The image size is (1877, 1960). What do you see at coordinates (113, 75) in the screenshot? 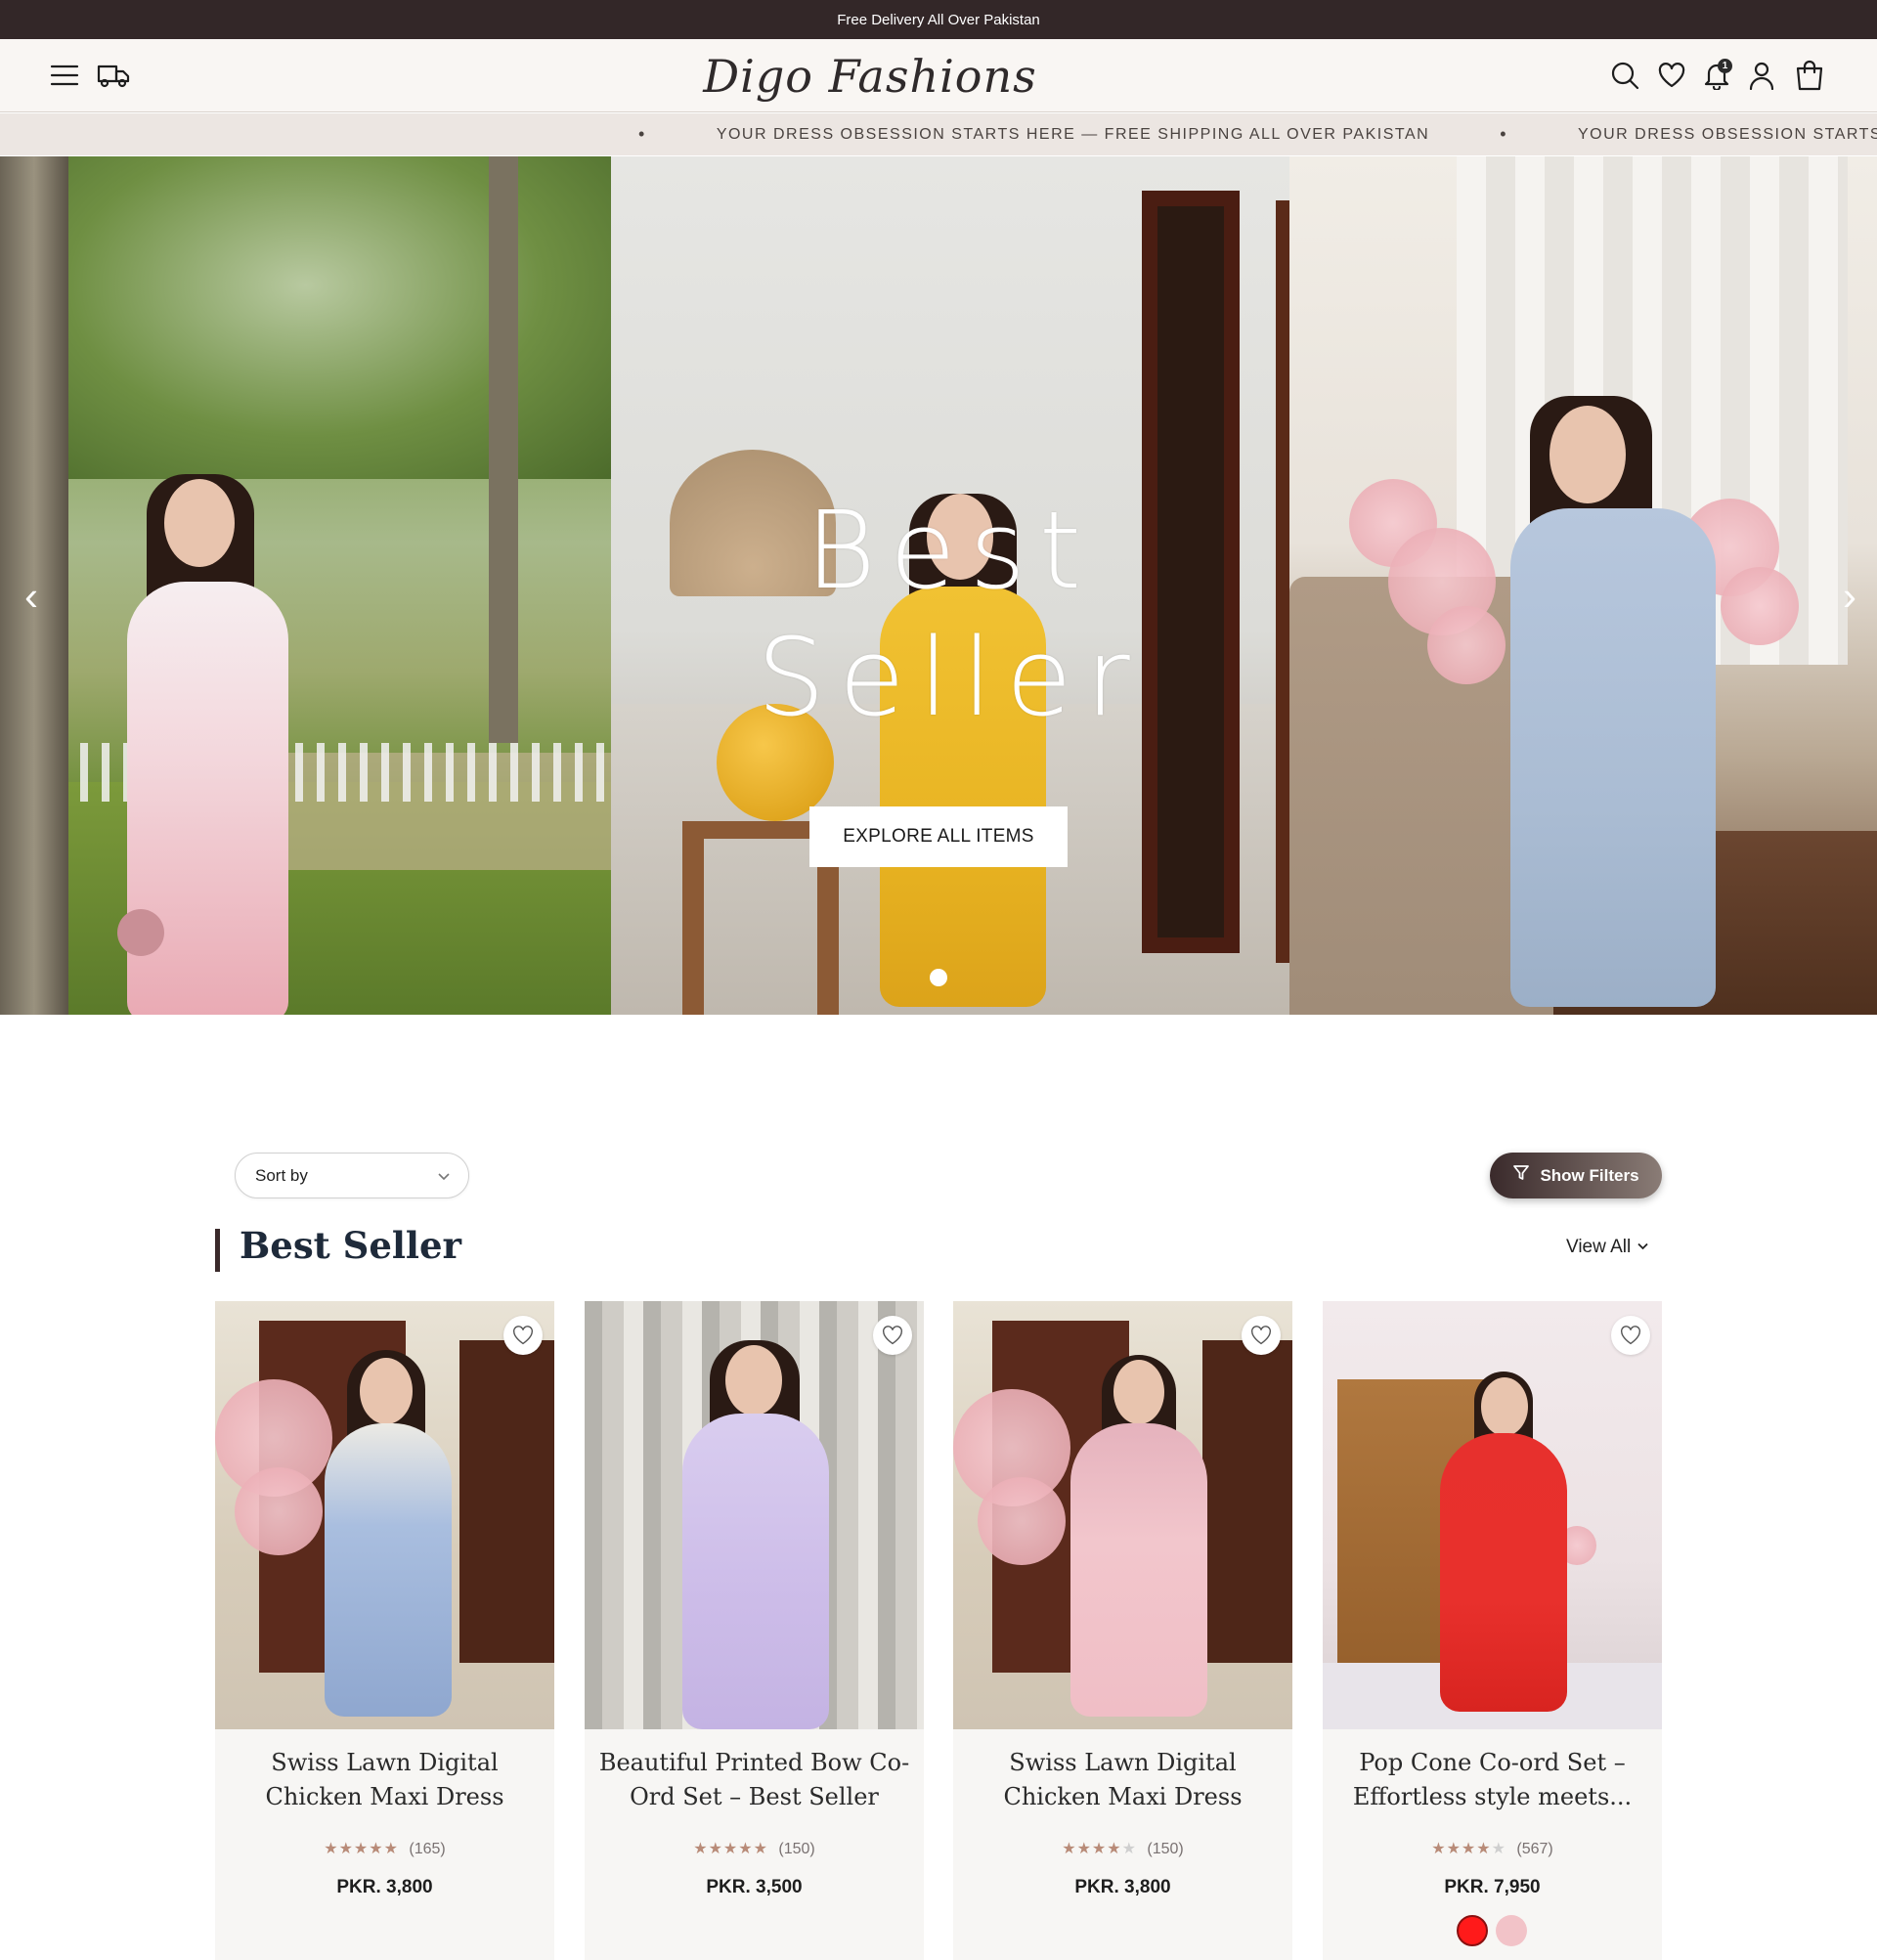
I see `truck-icon` at bounding box center [113, 75].